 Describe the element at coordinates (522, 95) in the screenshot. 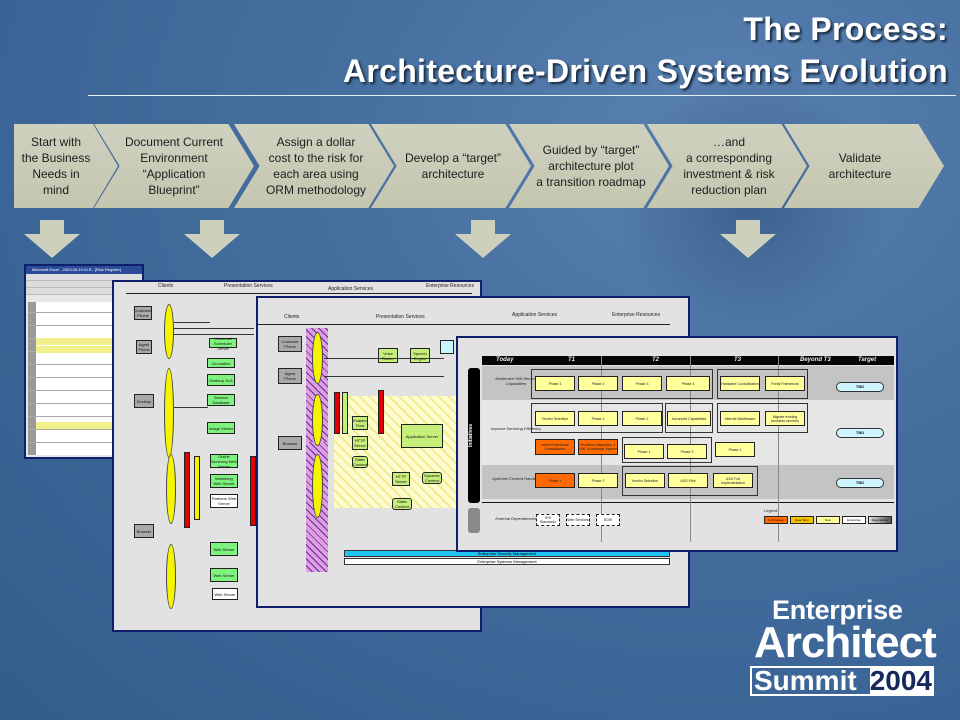

I see `title-divider` at that location.